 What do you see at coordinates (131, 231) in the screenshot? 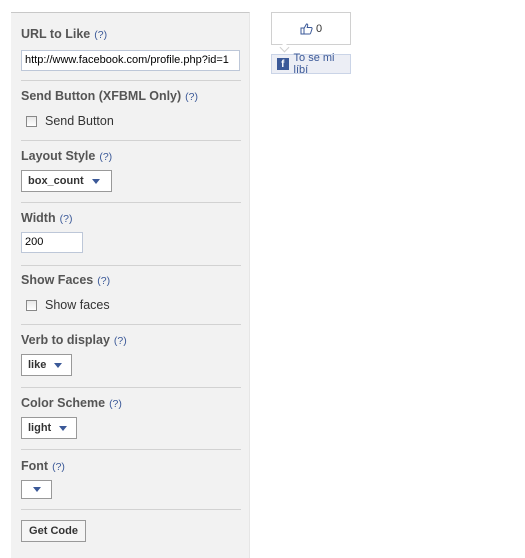
I see `width-section: Width (?) 200` at bounding box center [131, 231].